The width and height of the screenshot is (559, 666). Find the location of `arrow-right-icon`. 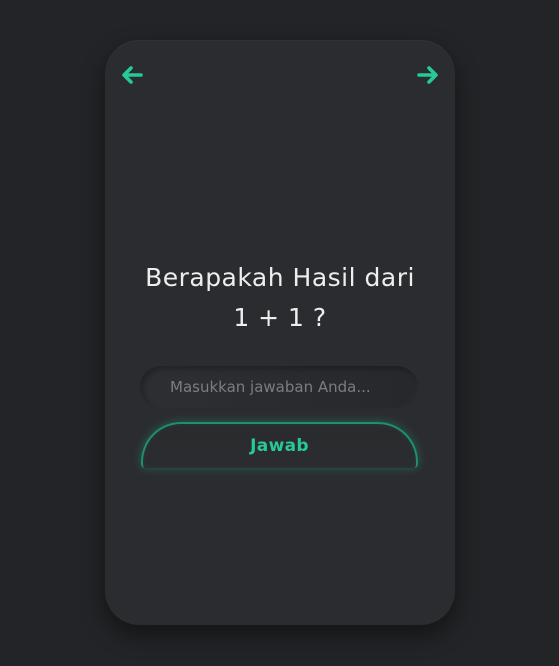

arrow-right-icon is located at coordinates (427, 75).